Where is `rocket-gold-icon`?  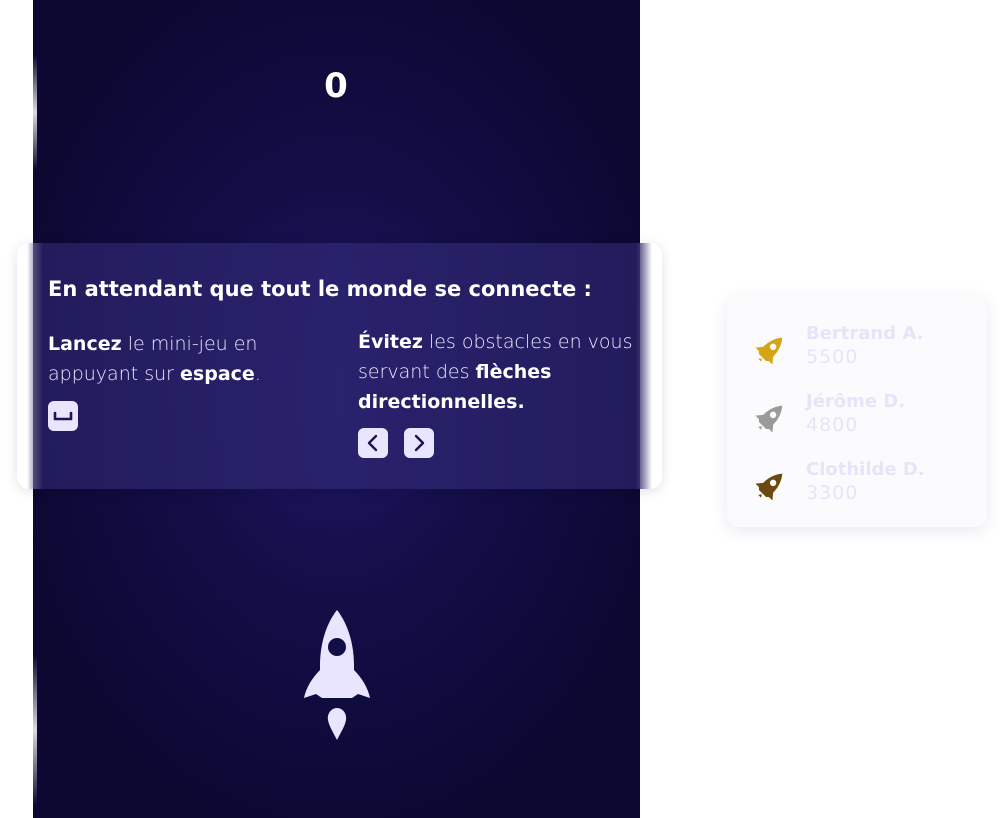 rocket-gold-icon is located at coordinates (769, 351).